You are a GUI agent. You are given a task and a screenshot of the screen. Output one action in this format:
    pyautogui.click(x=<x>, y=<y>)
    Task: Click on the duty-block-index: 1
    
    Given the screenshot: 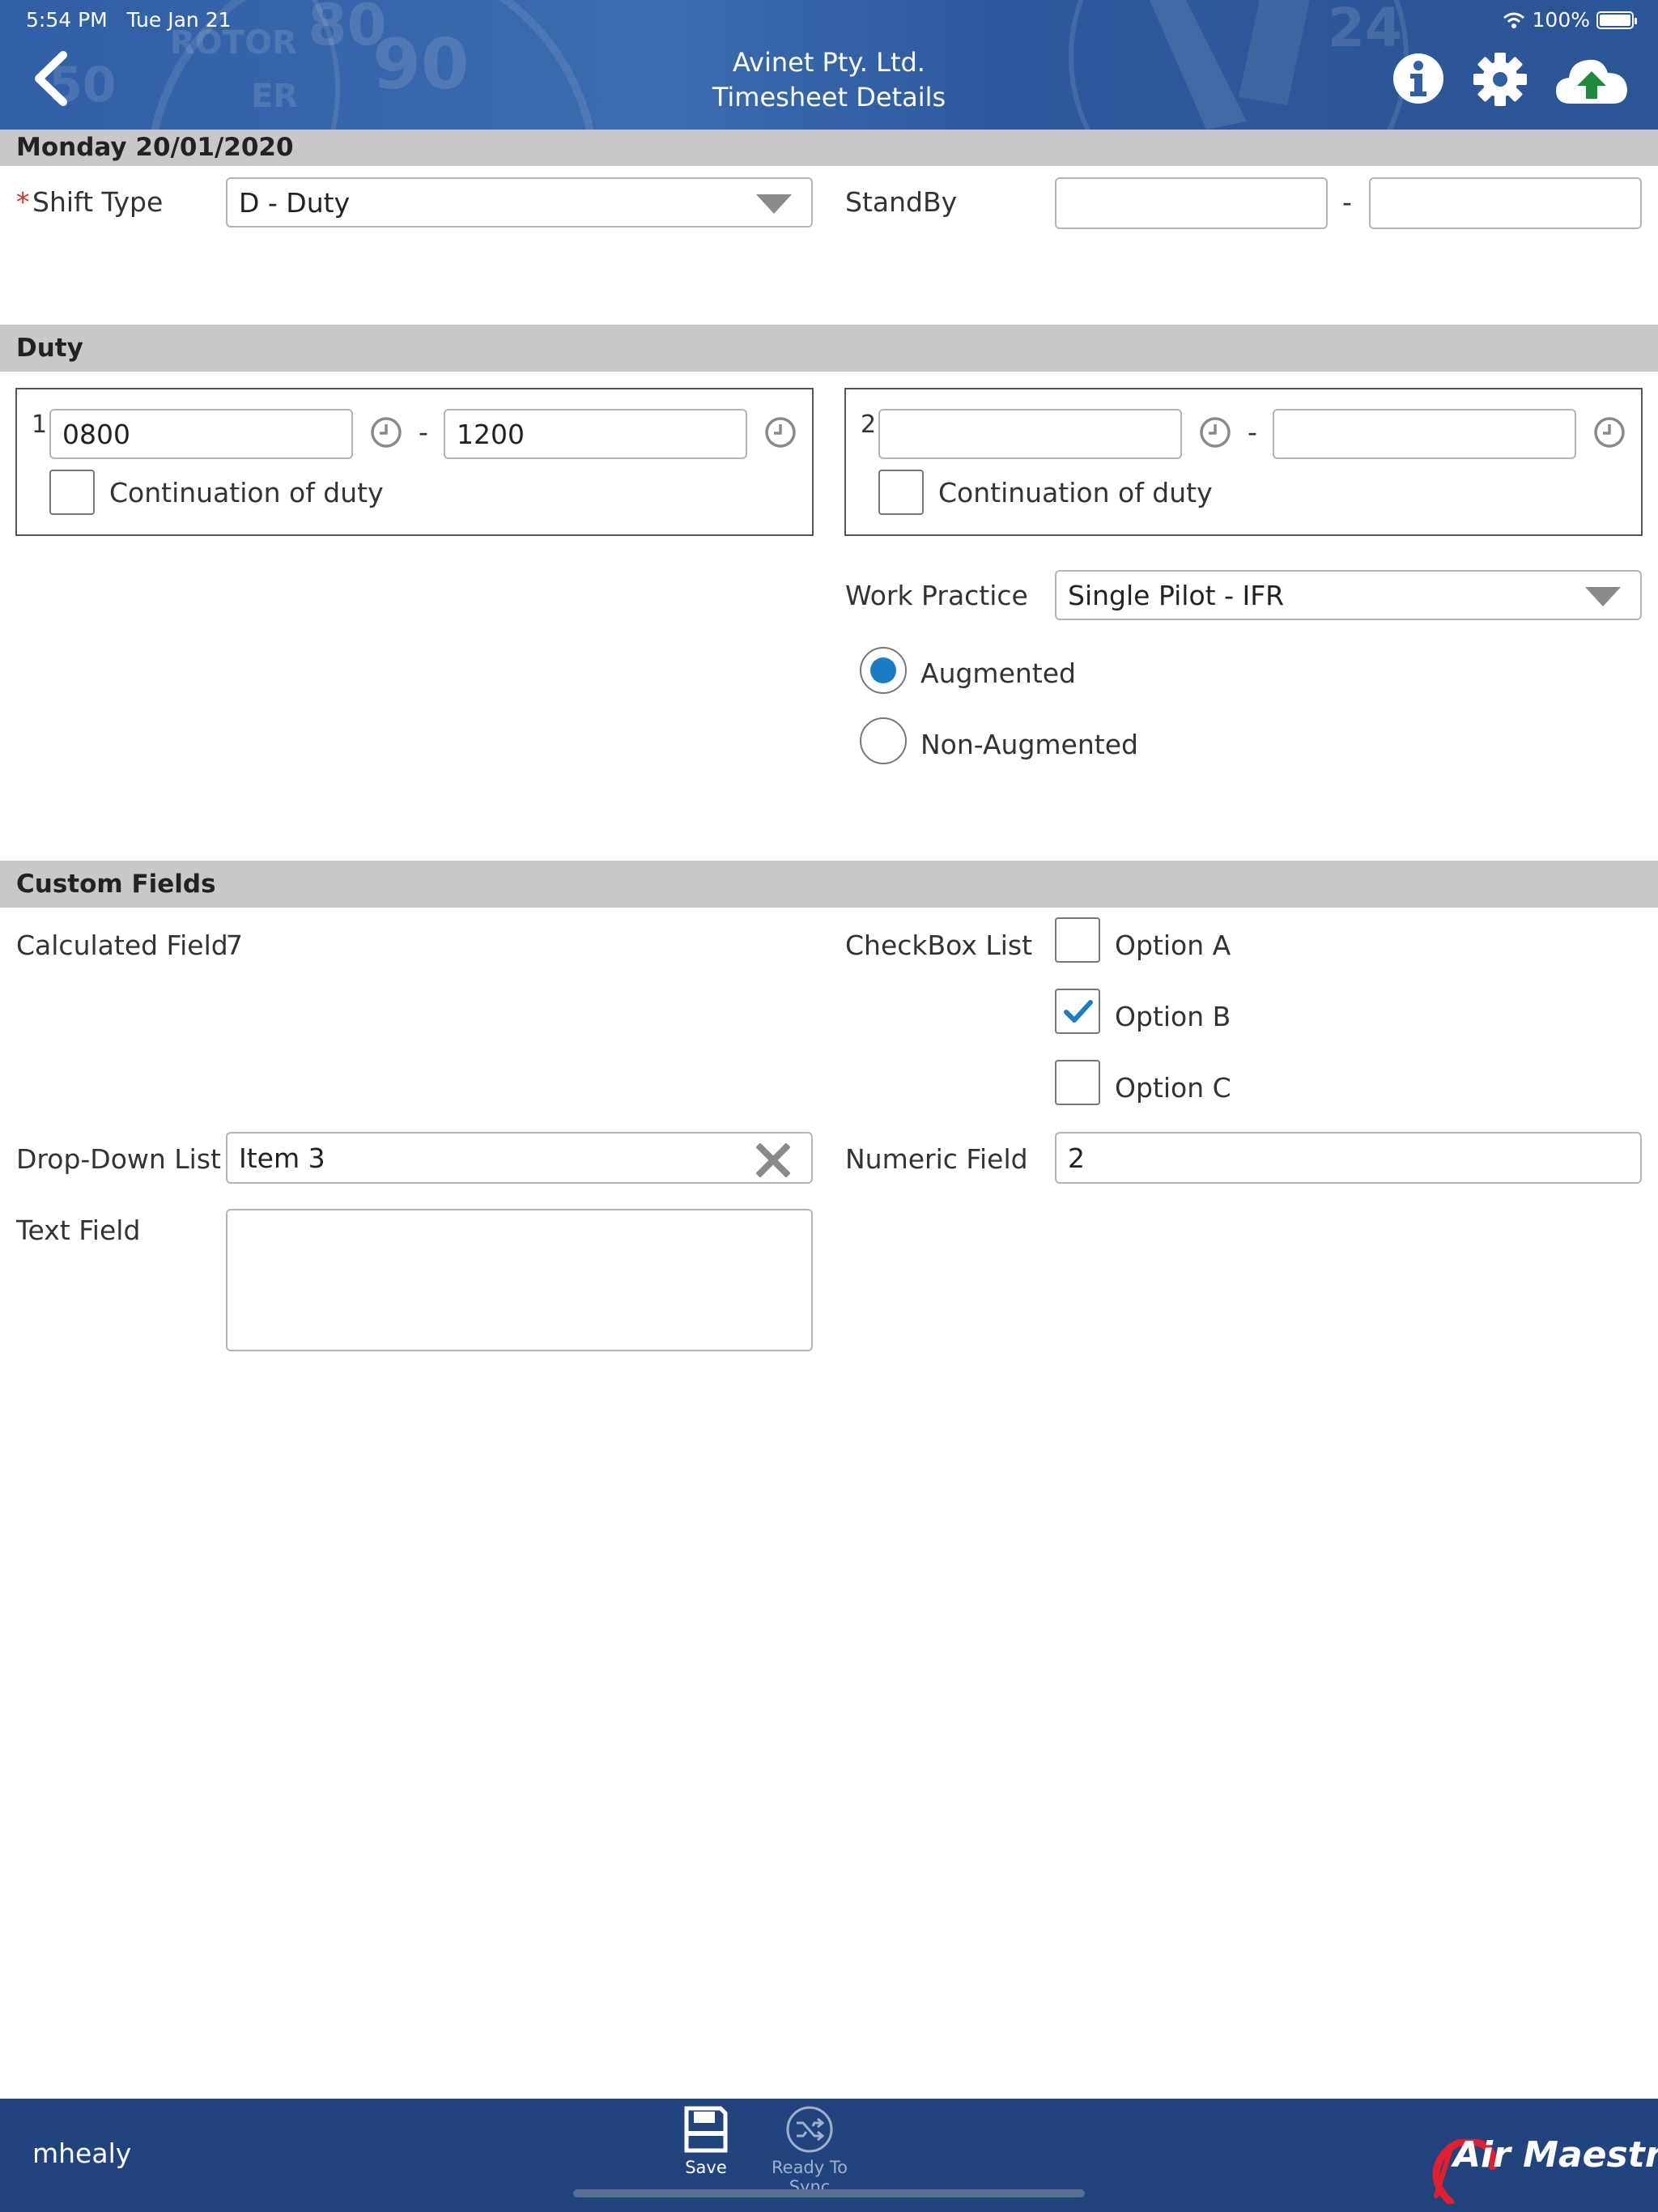 What is the action you would take?
    pyautogui.click(x=40, y=425)
    